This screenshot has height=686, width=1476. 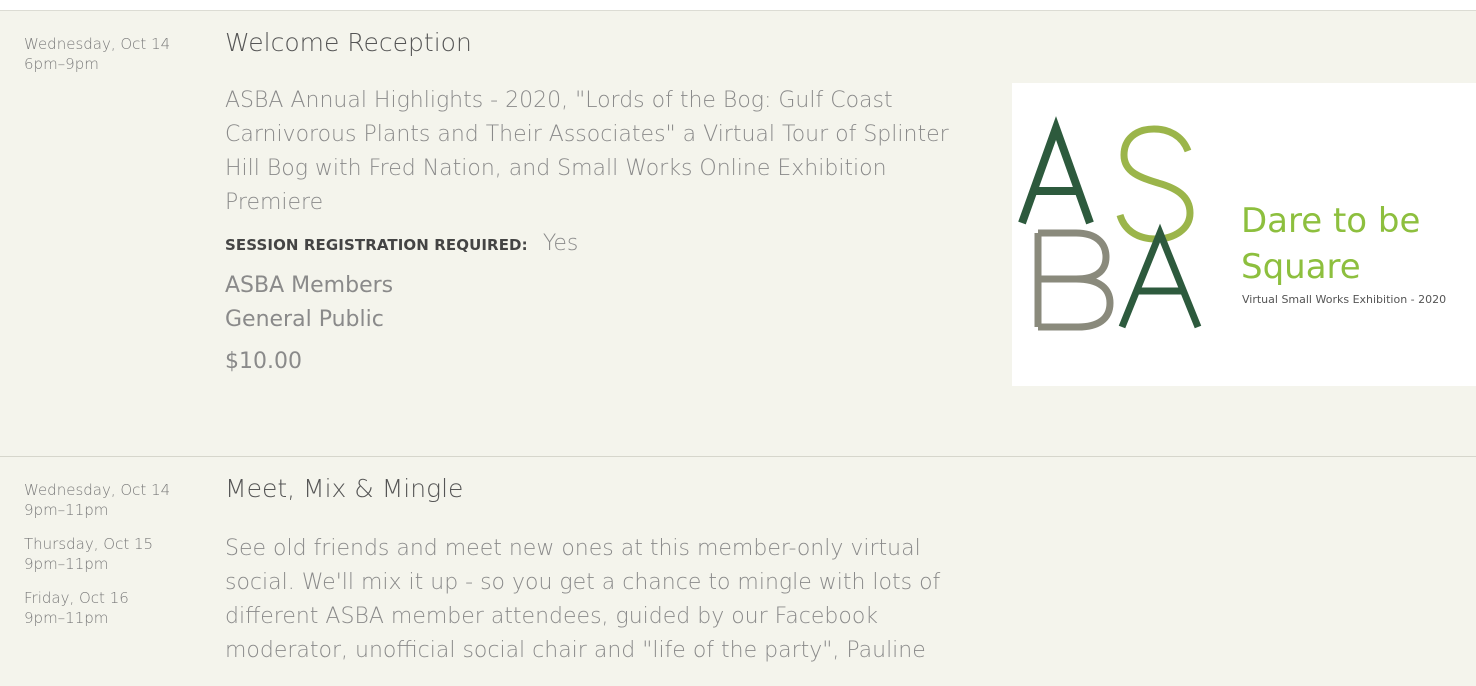 I want to click on logo-letter-a-bottom, so click(x=1160, y=276).